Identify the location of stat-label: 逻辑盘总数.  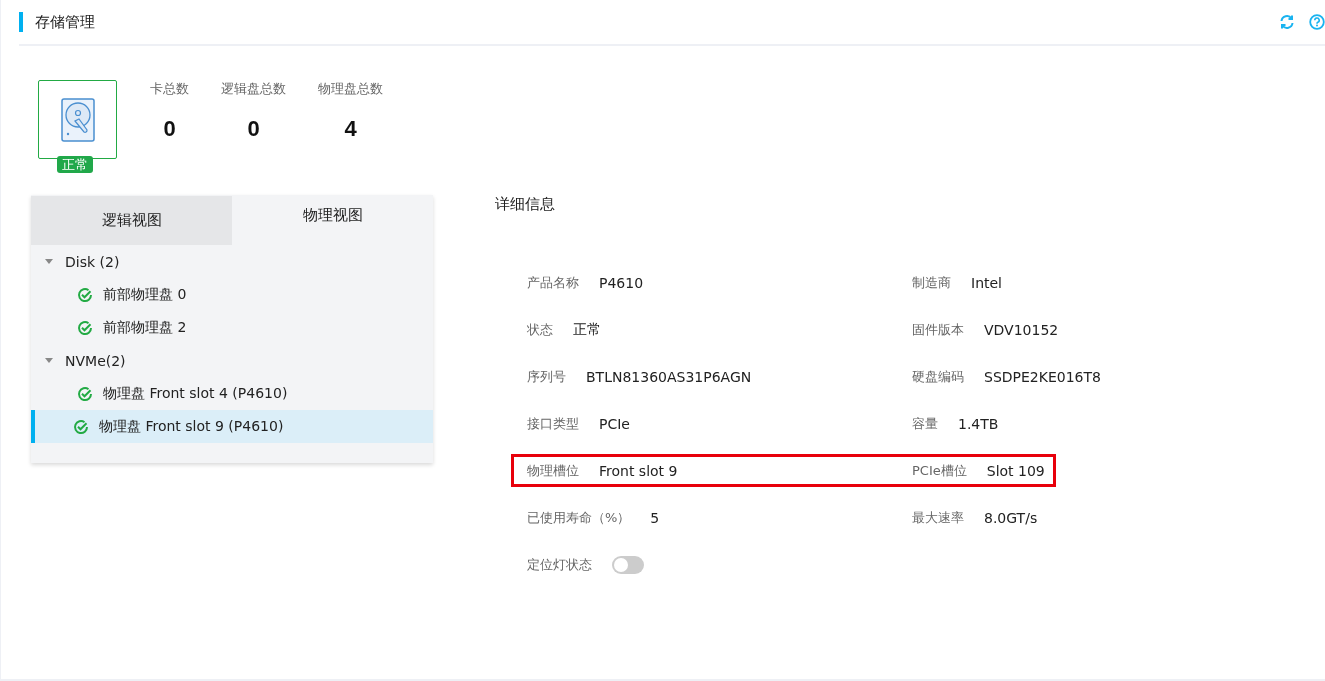
(253, 89).